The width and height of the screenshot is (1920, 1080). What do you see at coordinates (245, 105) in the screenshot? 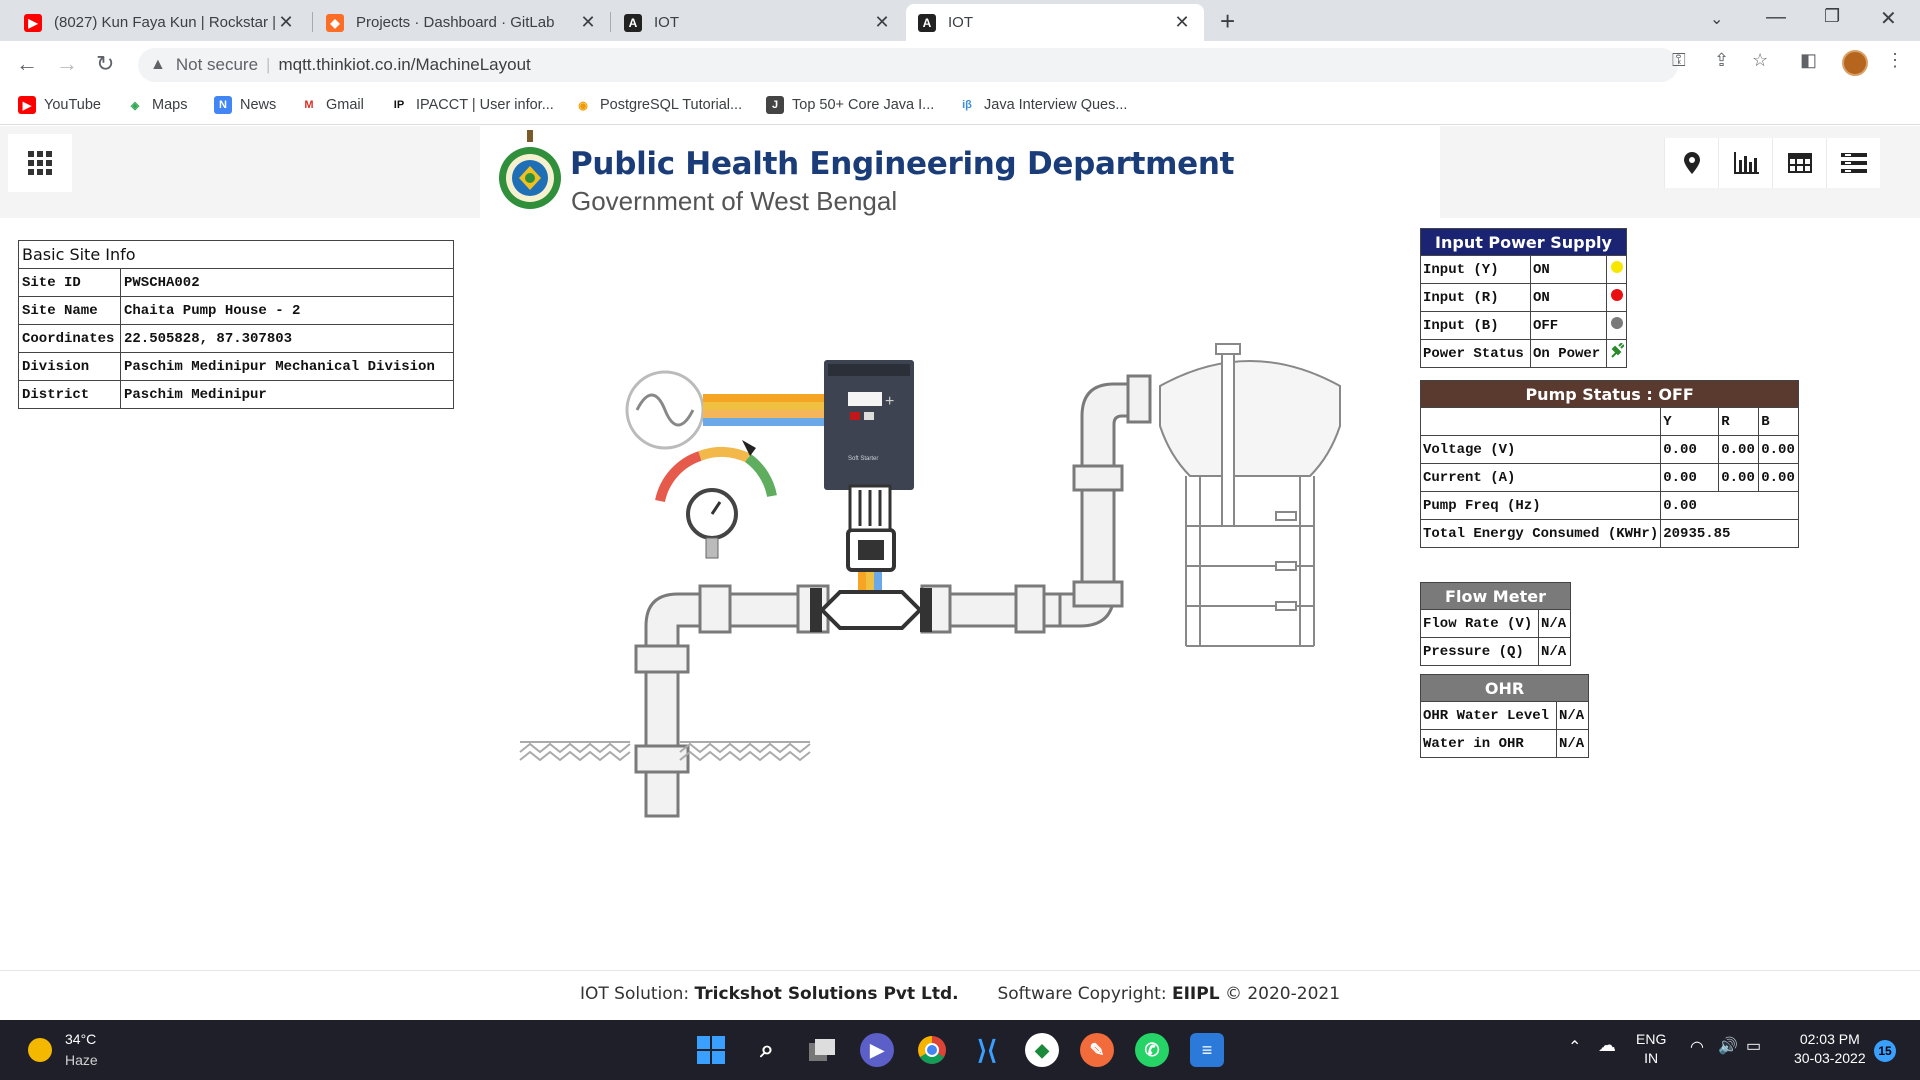
I see `bookmark-news: N News` at bounding box center [245, 105].